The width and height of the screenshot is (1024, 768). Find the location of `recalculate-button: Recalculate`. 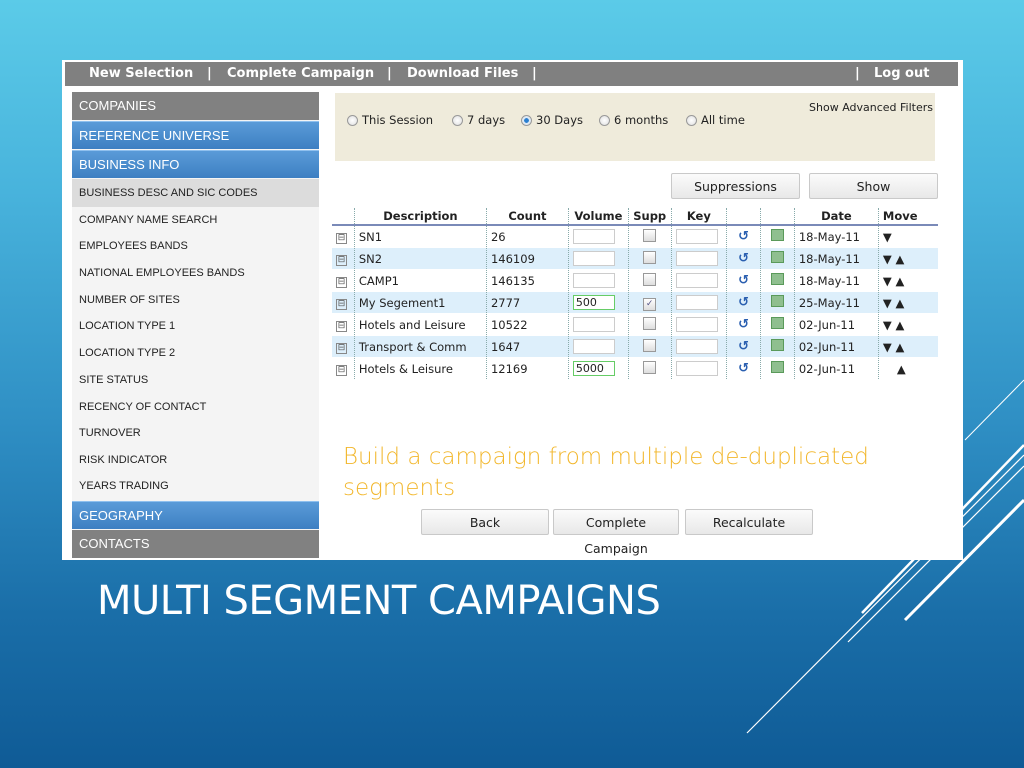

recalculate-button: Recalculate is located at coordinates (749, 522).